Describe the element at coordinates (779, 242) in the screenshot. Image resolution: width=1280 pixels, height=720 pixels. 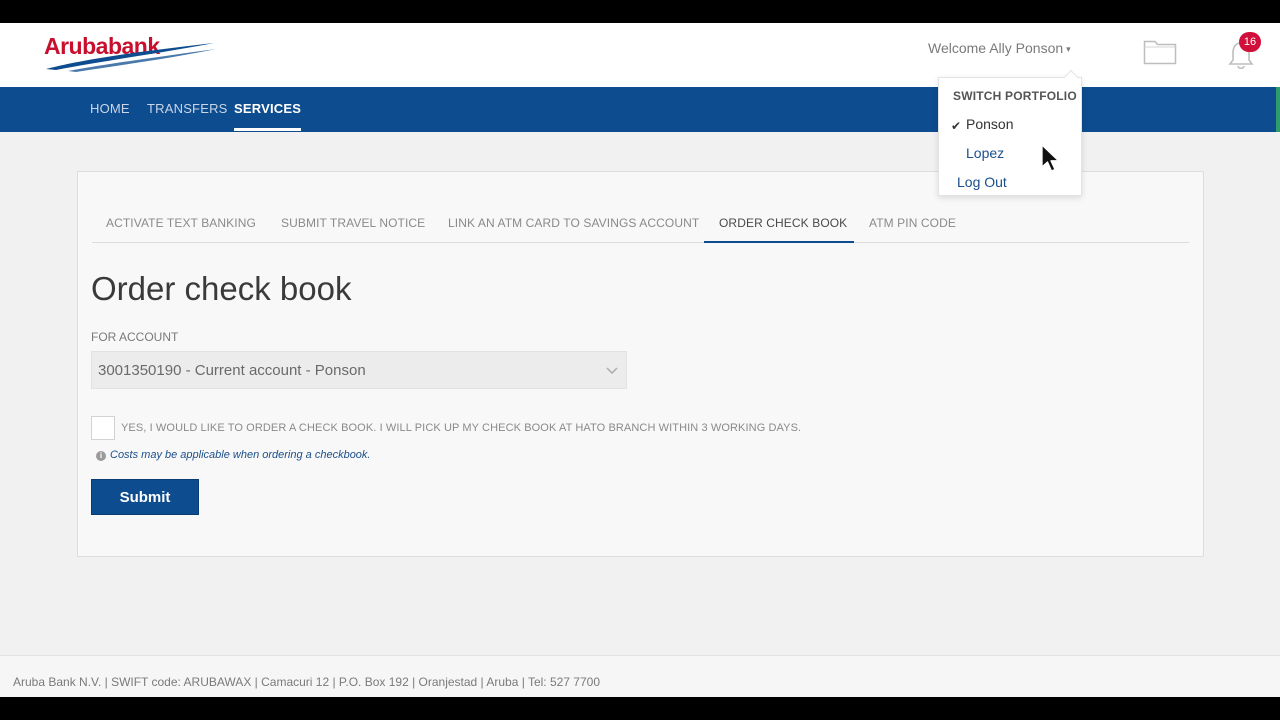
I see `active-tab-indicator` at that location.